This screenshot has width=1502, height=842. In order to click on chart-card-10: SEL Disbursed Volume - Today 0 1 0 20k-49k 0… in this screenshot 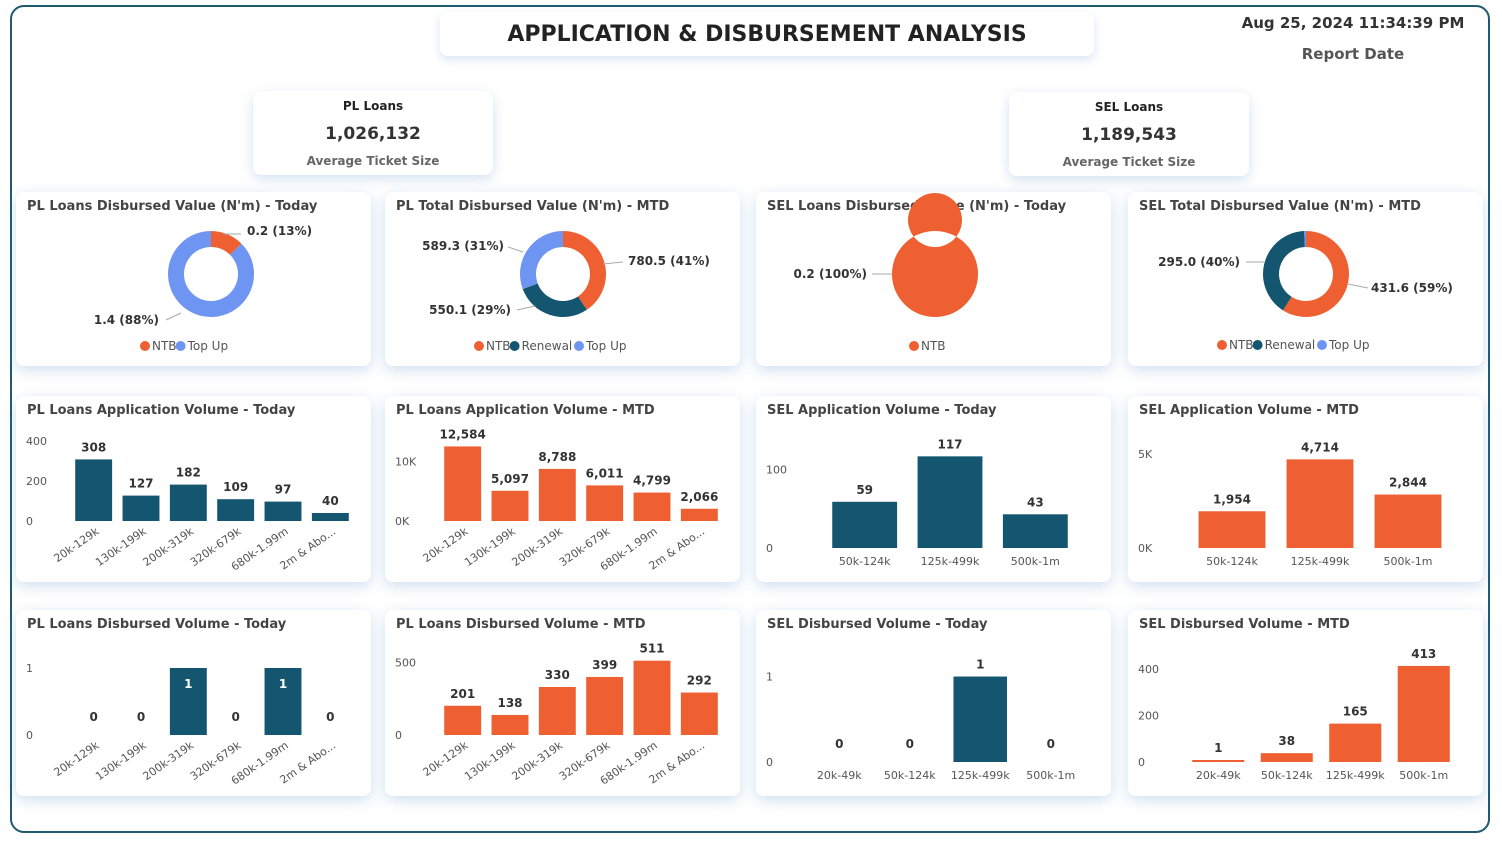, I will do `click(933, 703)`.